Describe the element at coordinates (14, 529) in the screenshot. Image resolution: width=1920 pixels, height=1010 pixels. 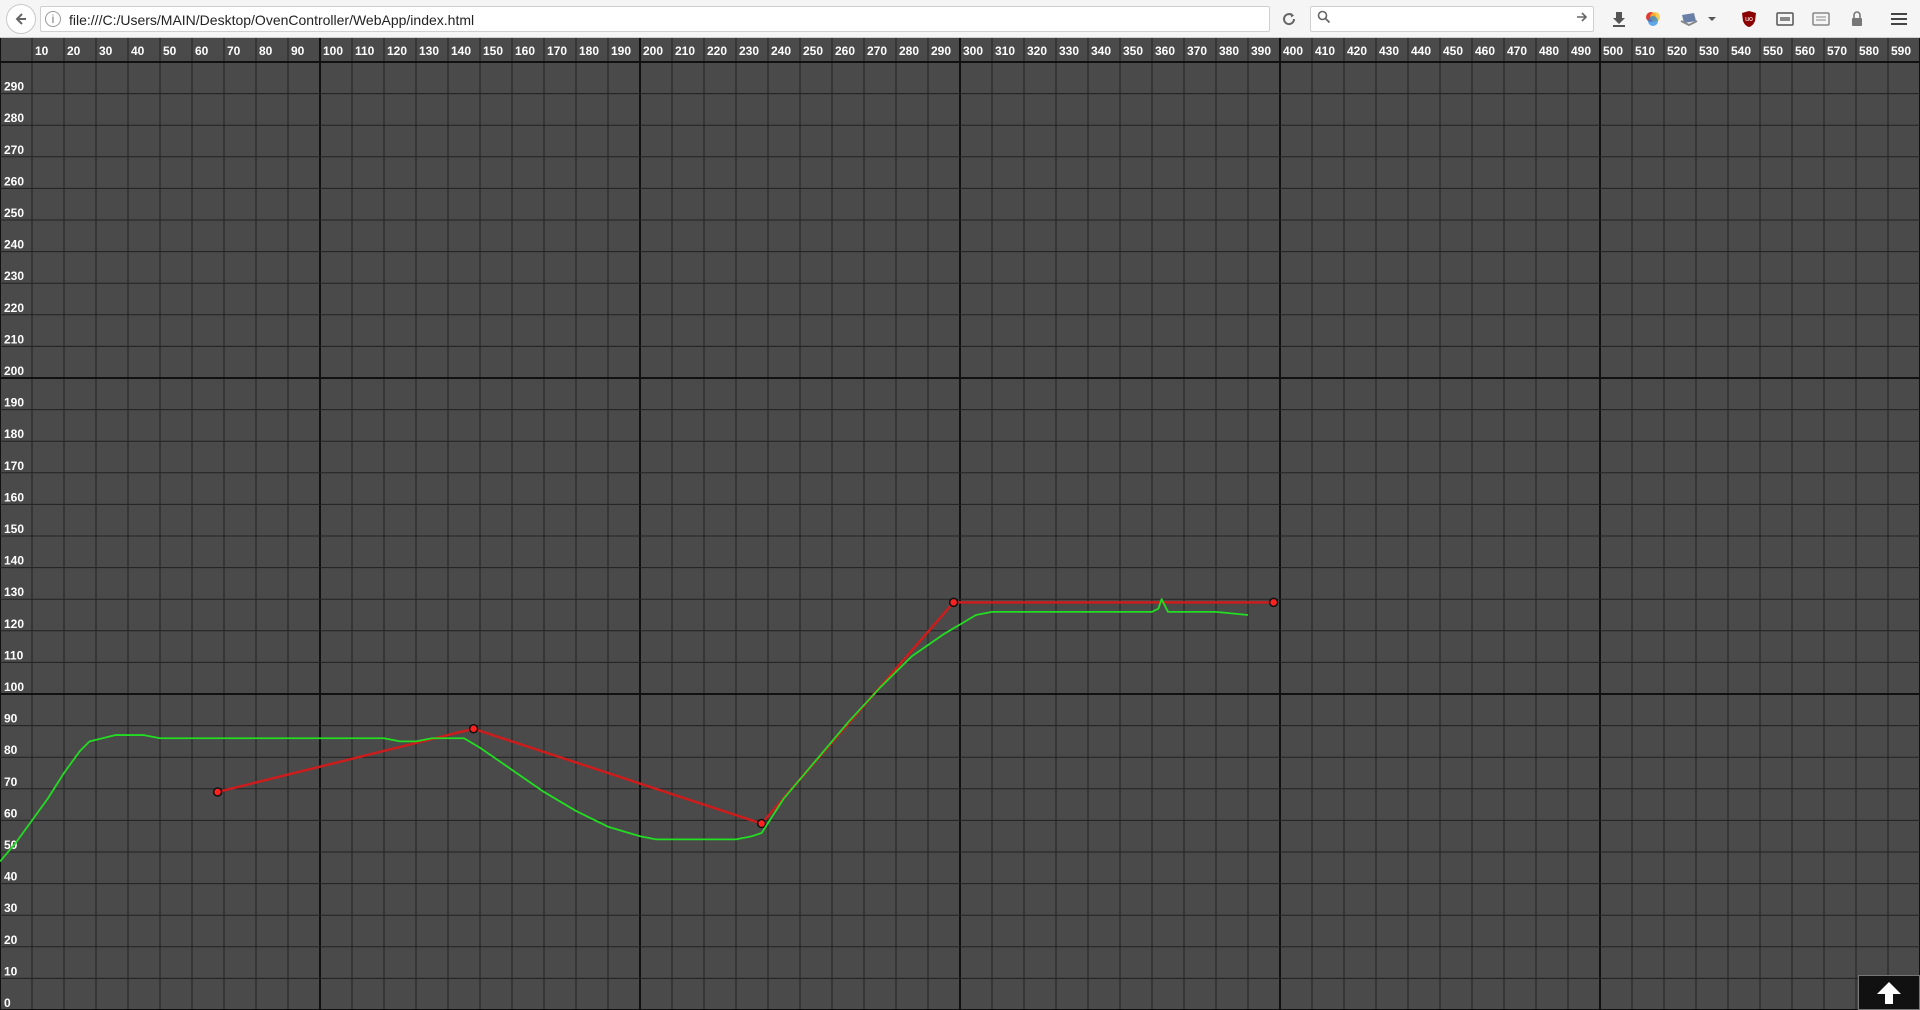
I see `y-tick-label: 150` at that location.